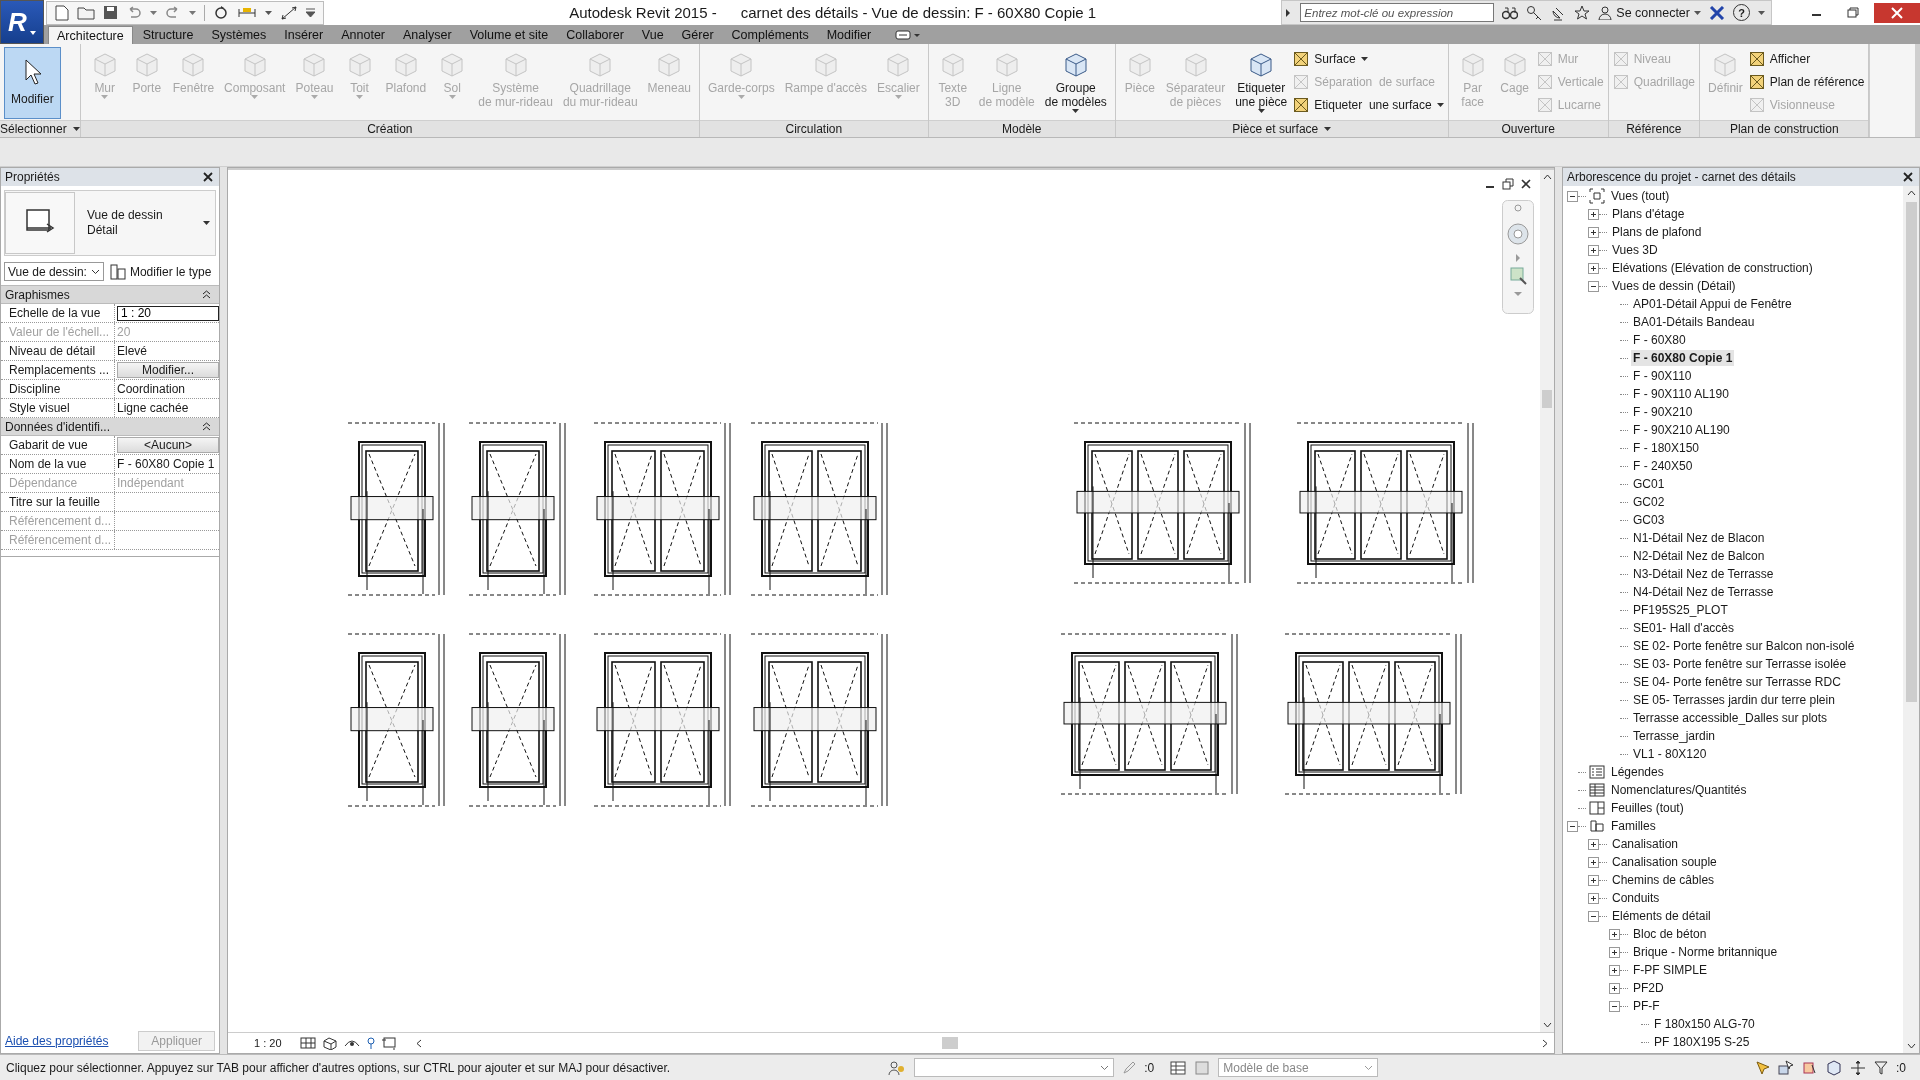 The height and width of the screenshot is (1080, 1920). I want to click on ribbon-tab: Insérer, so click(304, 35).